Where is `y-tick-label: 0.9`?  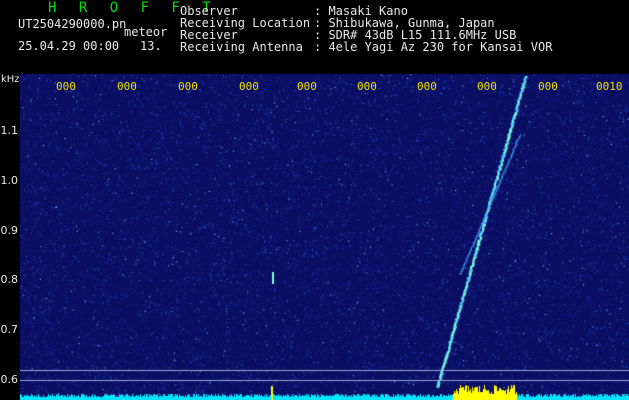
y-tick-label: 0.9 is located at coordinates (9, 230).